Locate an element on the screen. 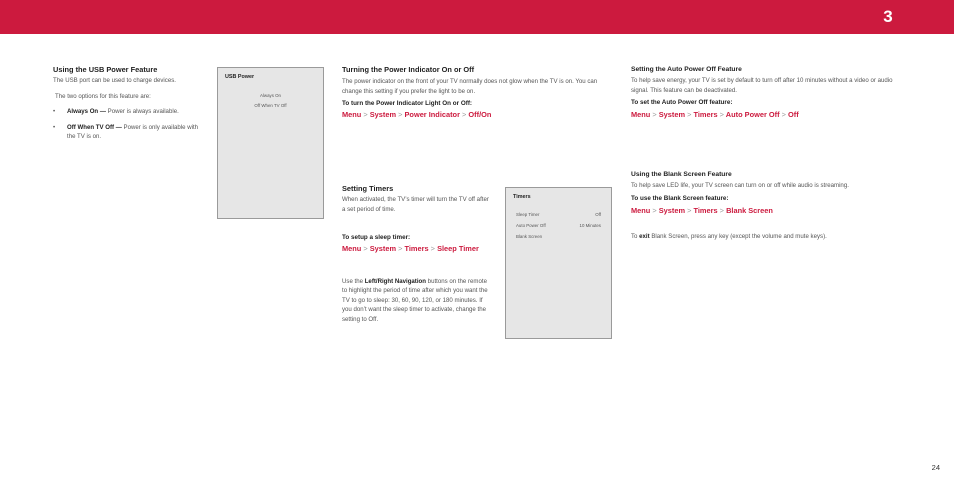  nav-text-bold: Left/Right Navigation is located at coordinates (395, 281).